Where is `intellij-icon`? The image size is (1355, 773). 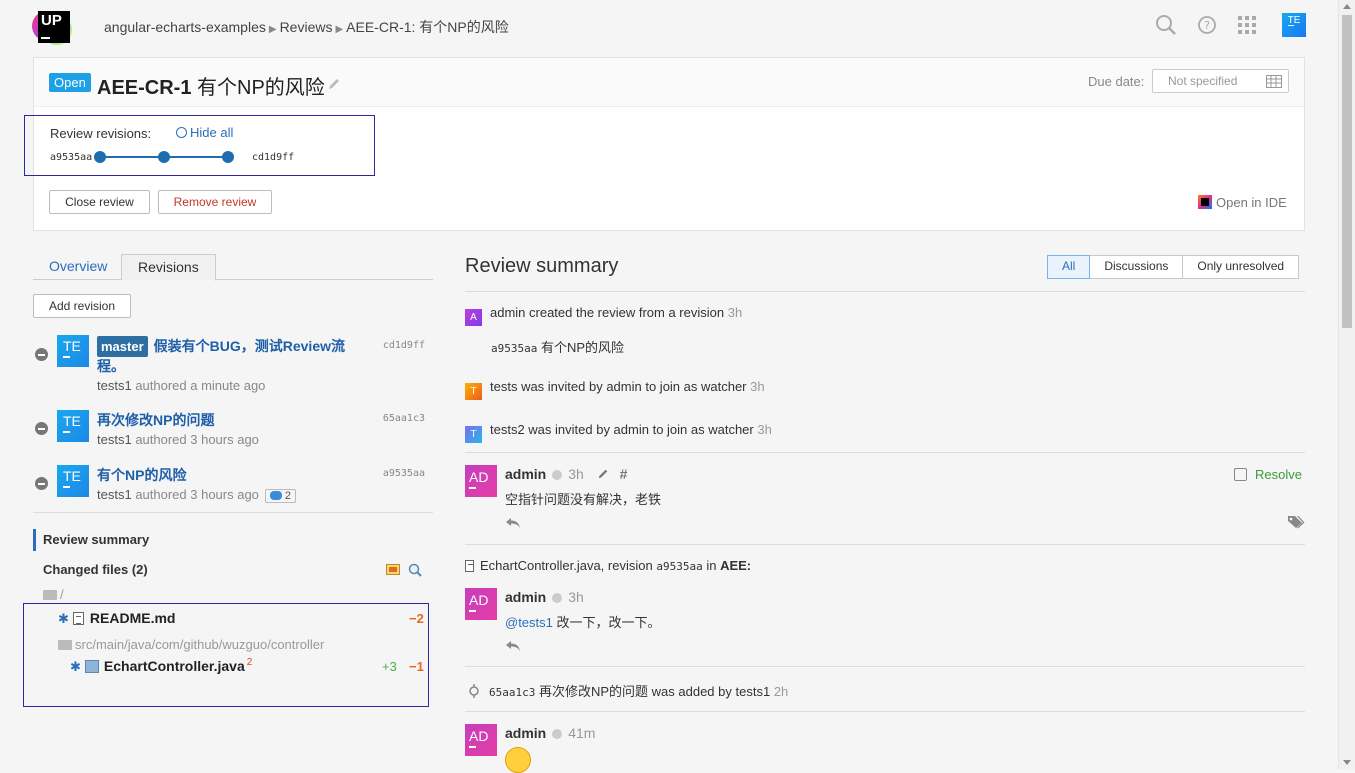
intellij-icon is located at coordinates (1205, 202).